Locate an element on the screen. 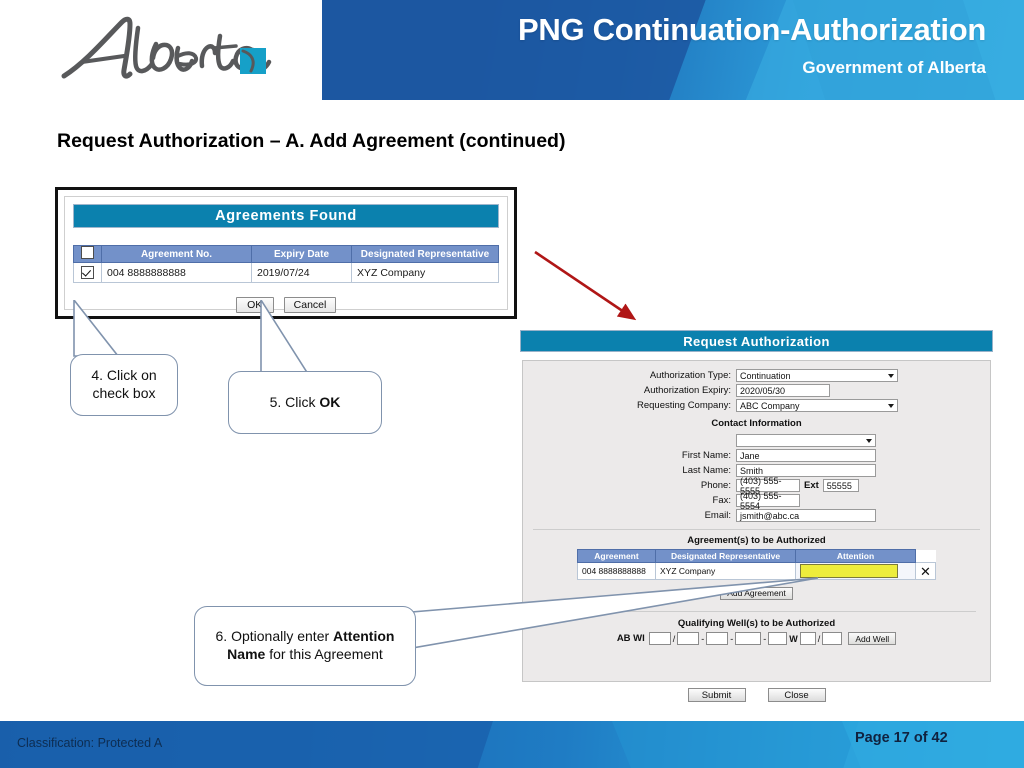 The width and height of the screenshot is (1024, 768). authorization-type-value: Continuation is located at coordinates (765, 375).